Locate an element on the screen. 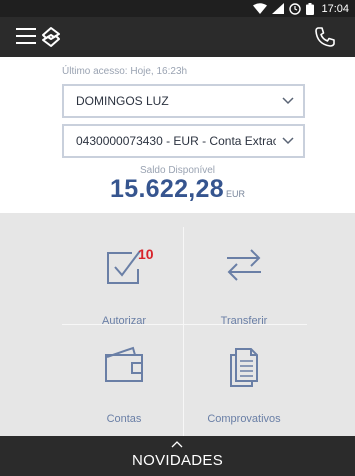 This screenshot has height=476, width=355. news-bar: NOVIDADES is located at coordinates (177, 456).